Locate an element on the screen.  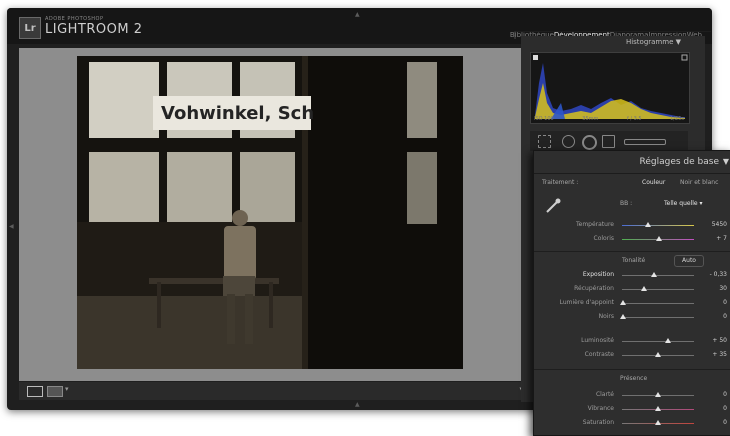
treatment-color-option: Couleur is located at coordinates (653, 182).